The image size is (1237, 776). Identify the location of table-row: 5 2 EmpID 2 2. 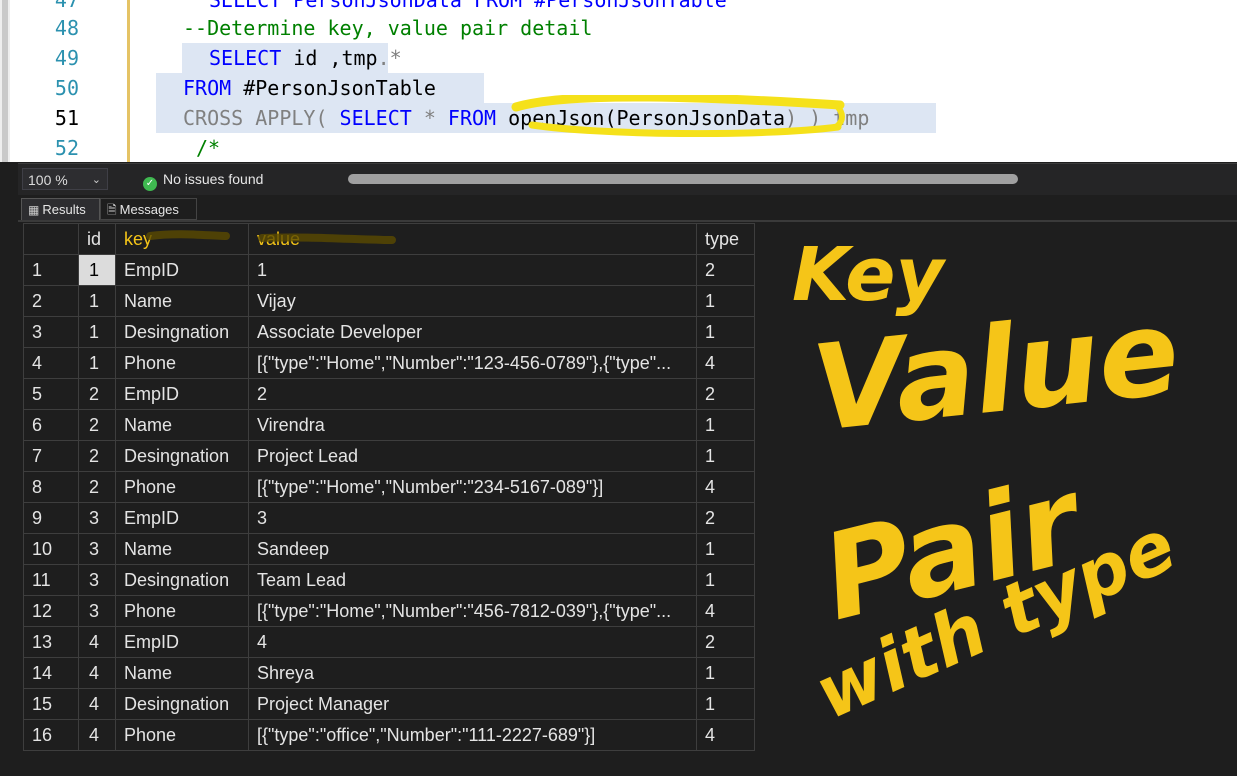
(389, 394).